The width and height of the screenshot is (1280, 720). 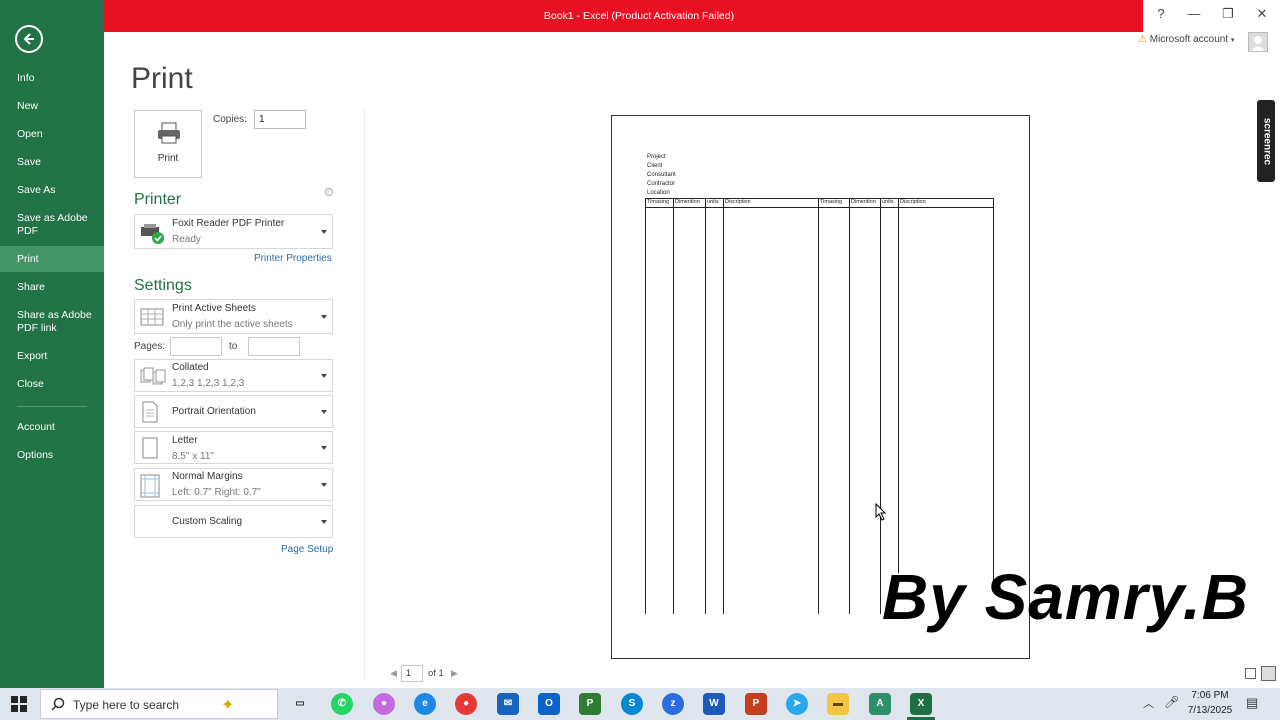 What do you see at coordinates (454, 673) in the screenshot?
I see `next-page-icon: ▶` at bounding box center [454, 673].